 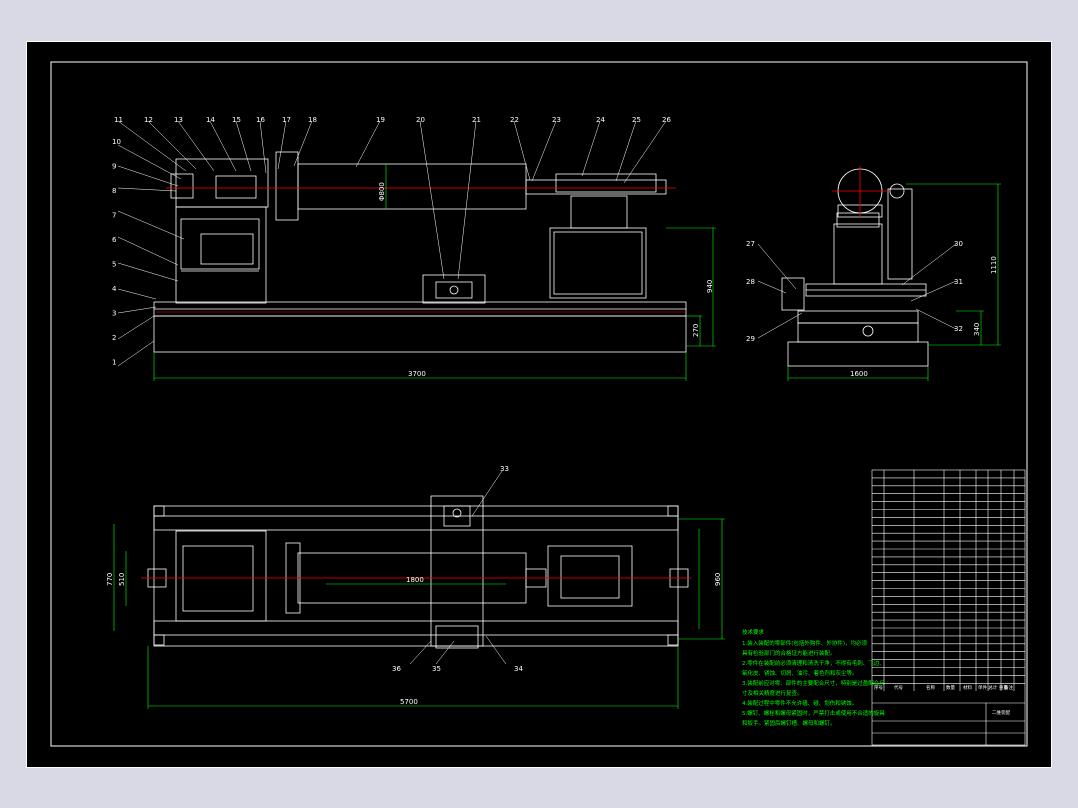 I want to click on part-label-34: 34, so click(x=518, y=669).